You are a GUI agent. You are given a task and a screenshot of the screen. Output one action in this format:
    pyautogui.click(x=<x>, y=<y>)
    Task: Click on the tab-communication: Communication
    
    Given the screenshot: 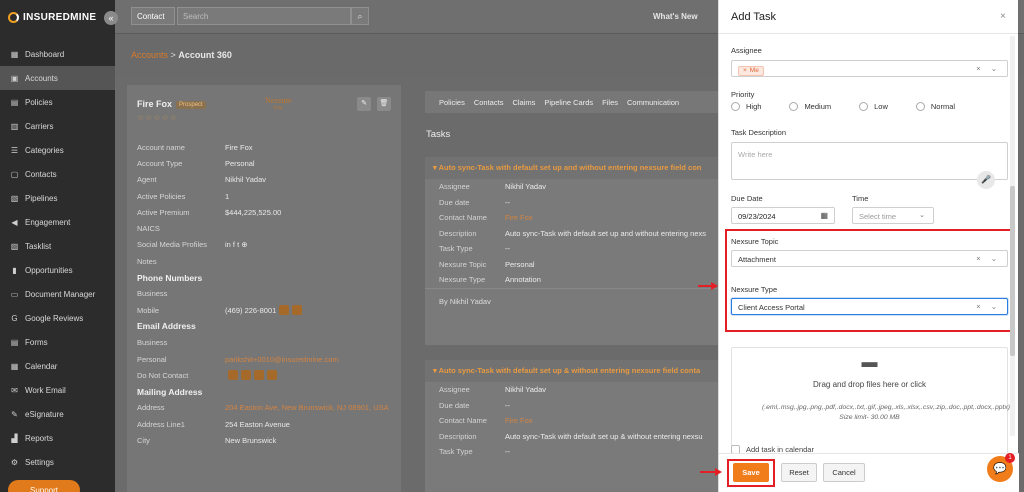 What is the action you would take?
    pyautogui.click(x=653, y=102)
    